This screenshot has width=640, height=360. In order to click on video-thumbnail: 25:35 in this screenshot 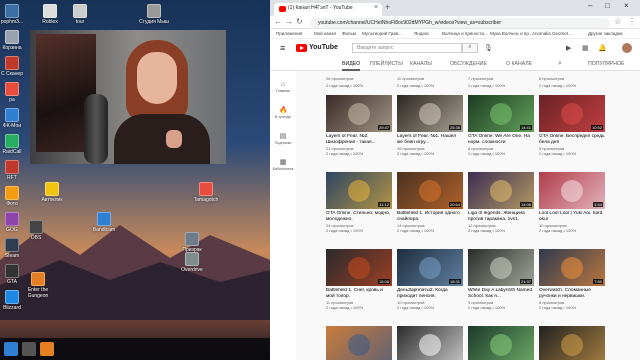, I will do `click(430, 113)`.